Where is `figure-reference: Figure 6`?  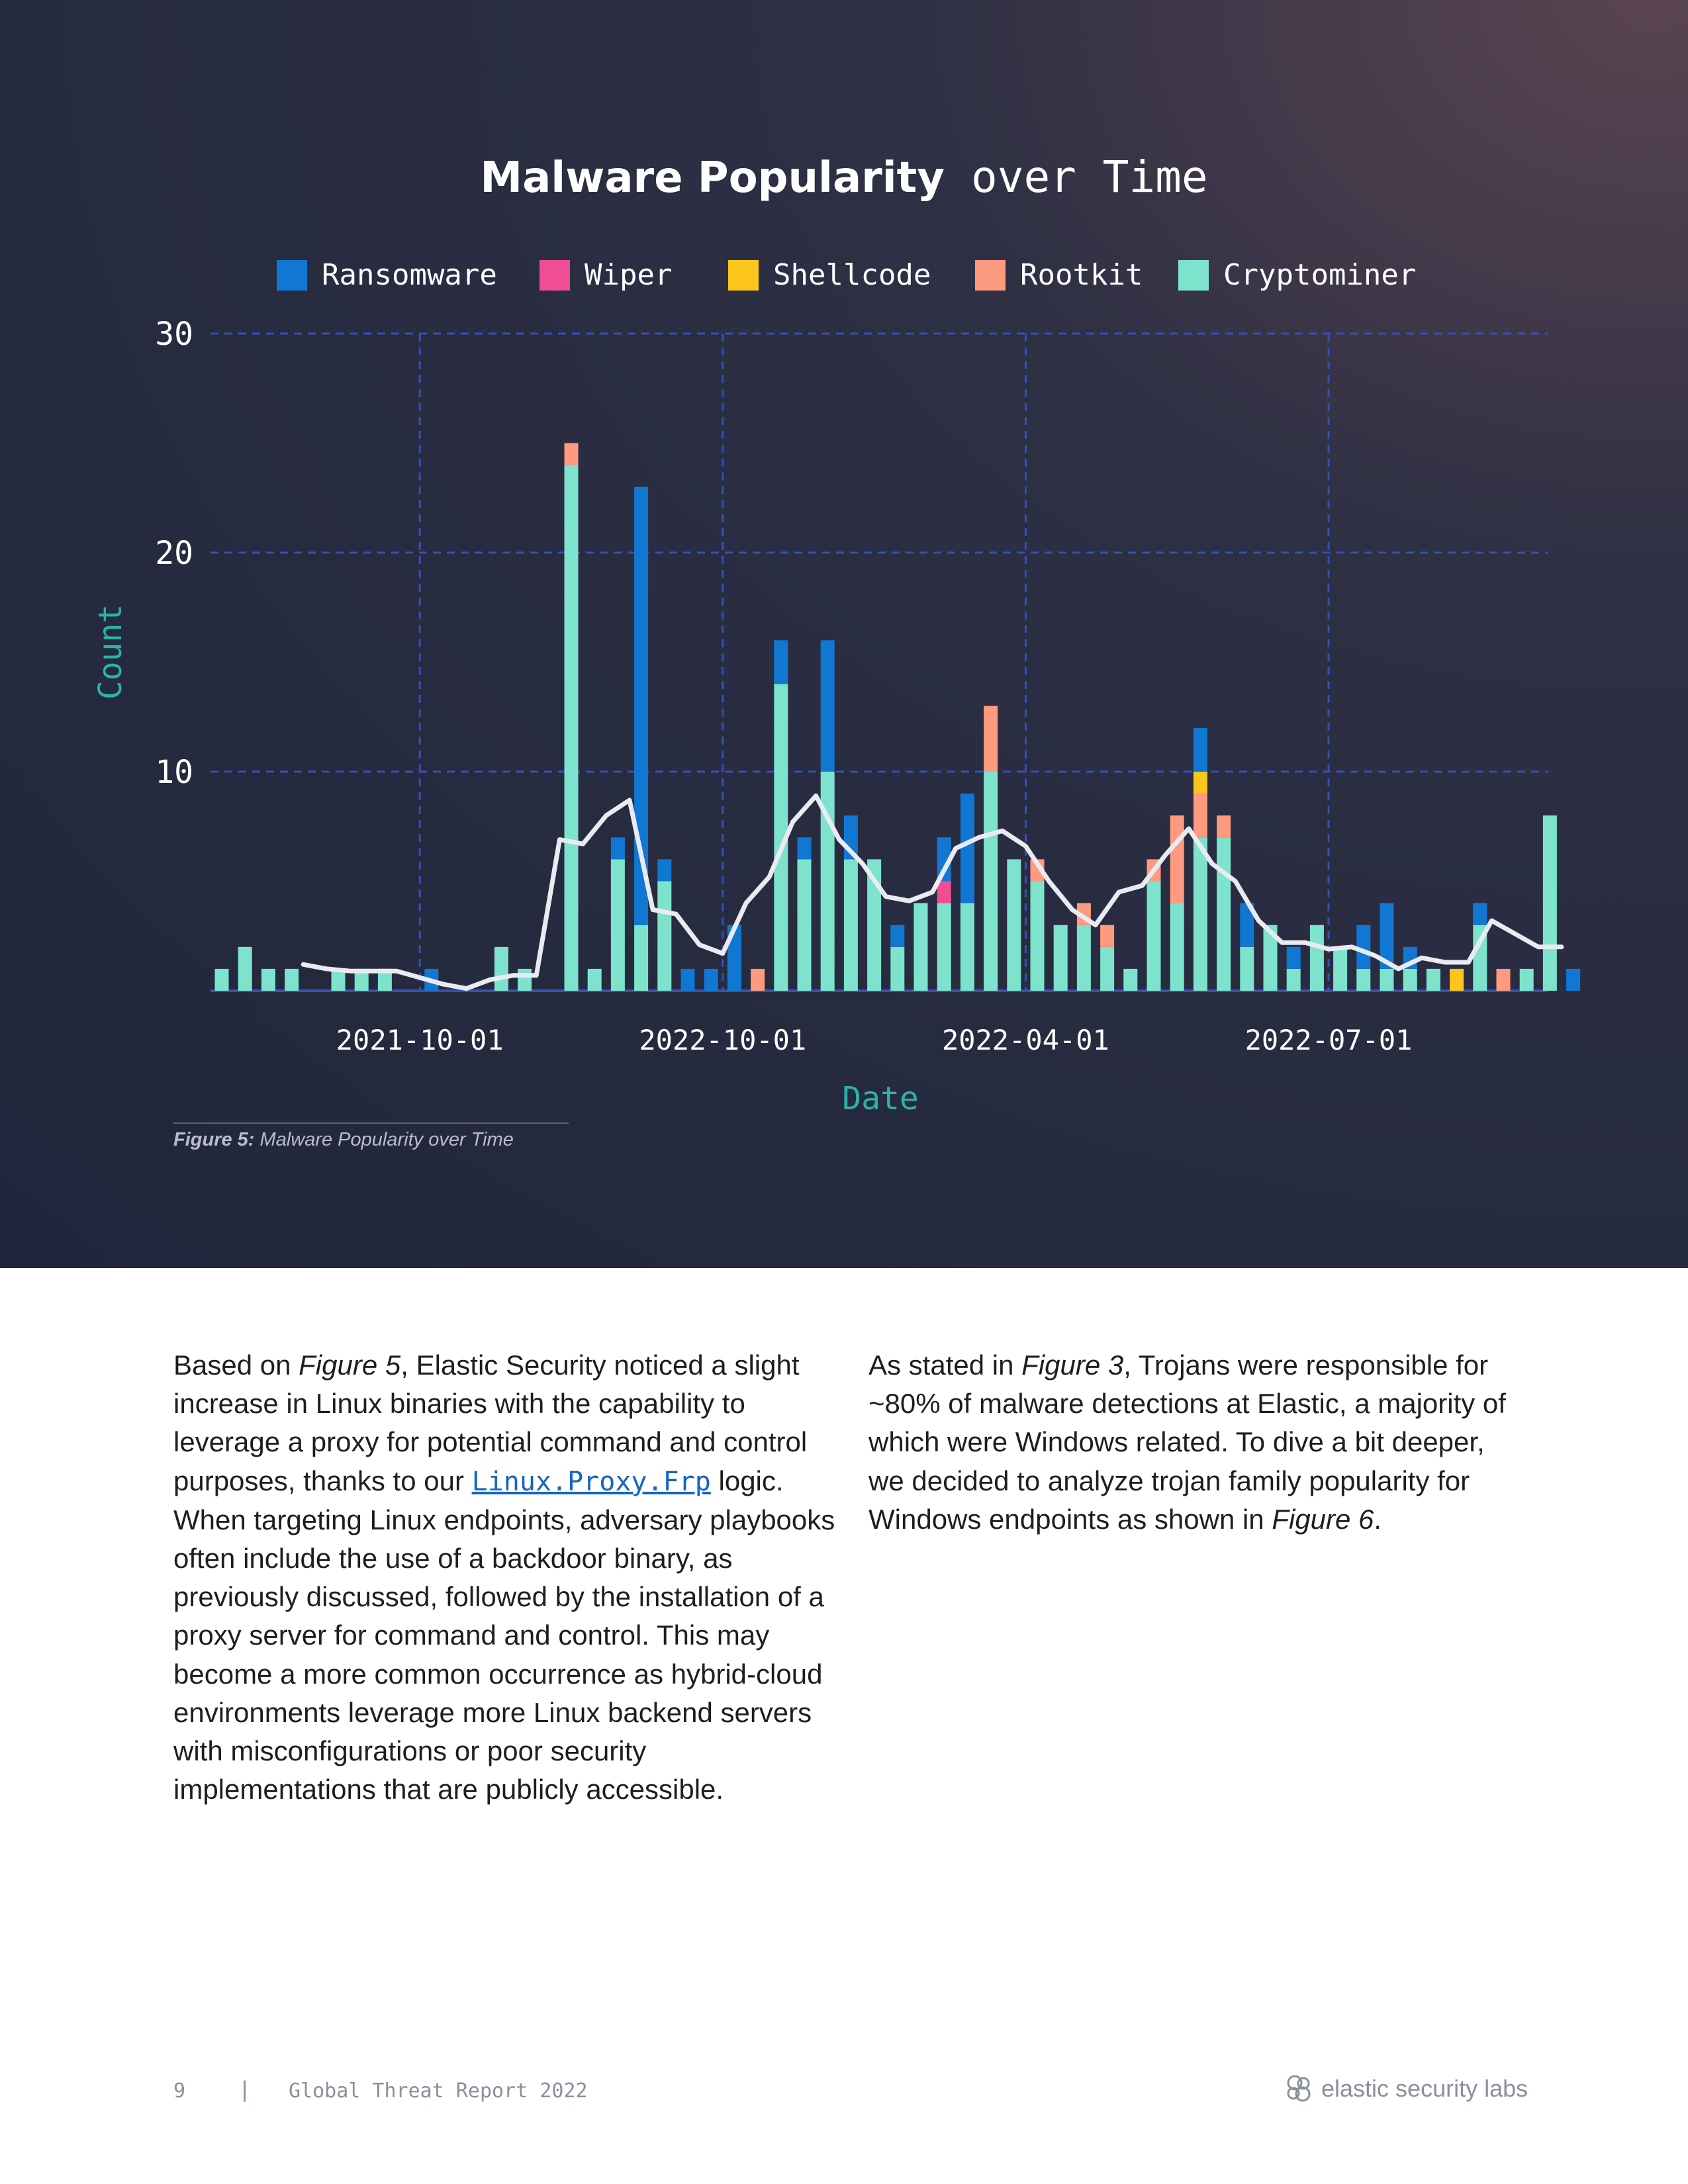
figure-reference: Figure 6 is located at coordinates (1323, 1519).